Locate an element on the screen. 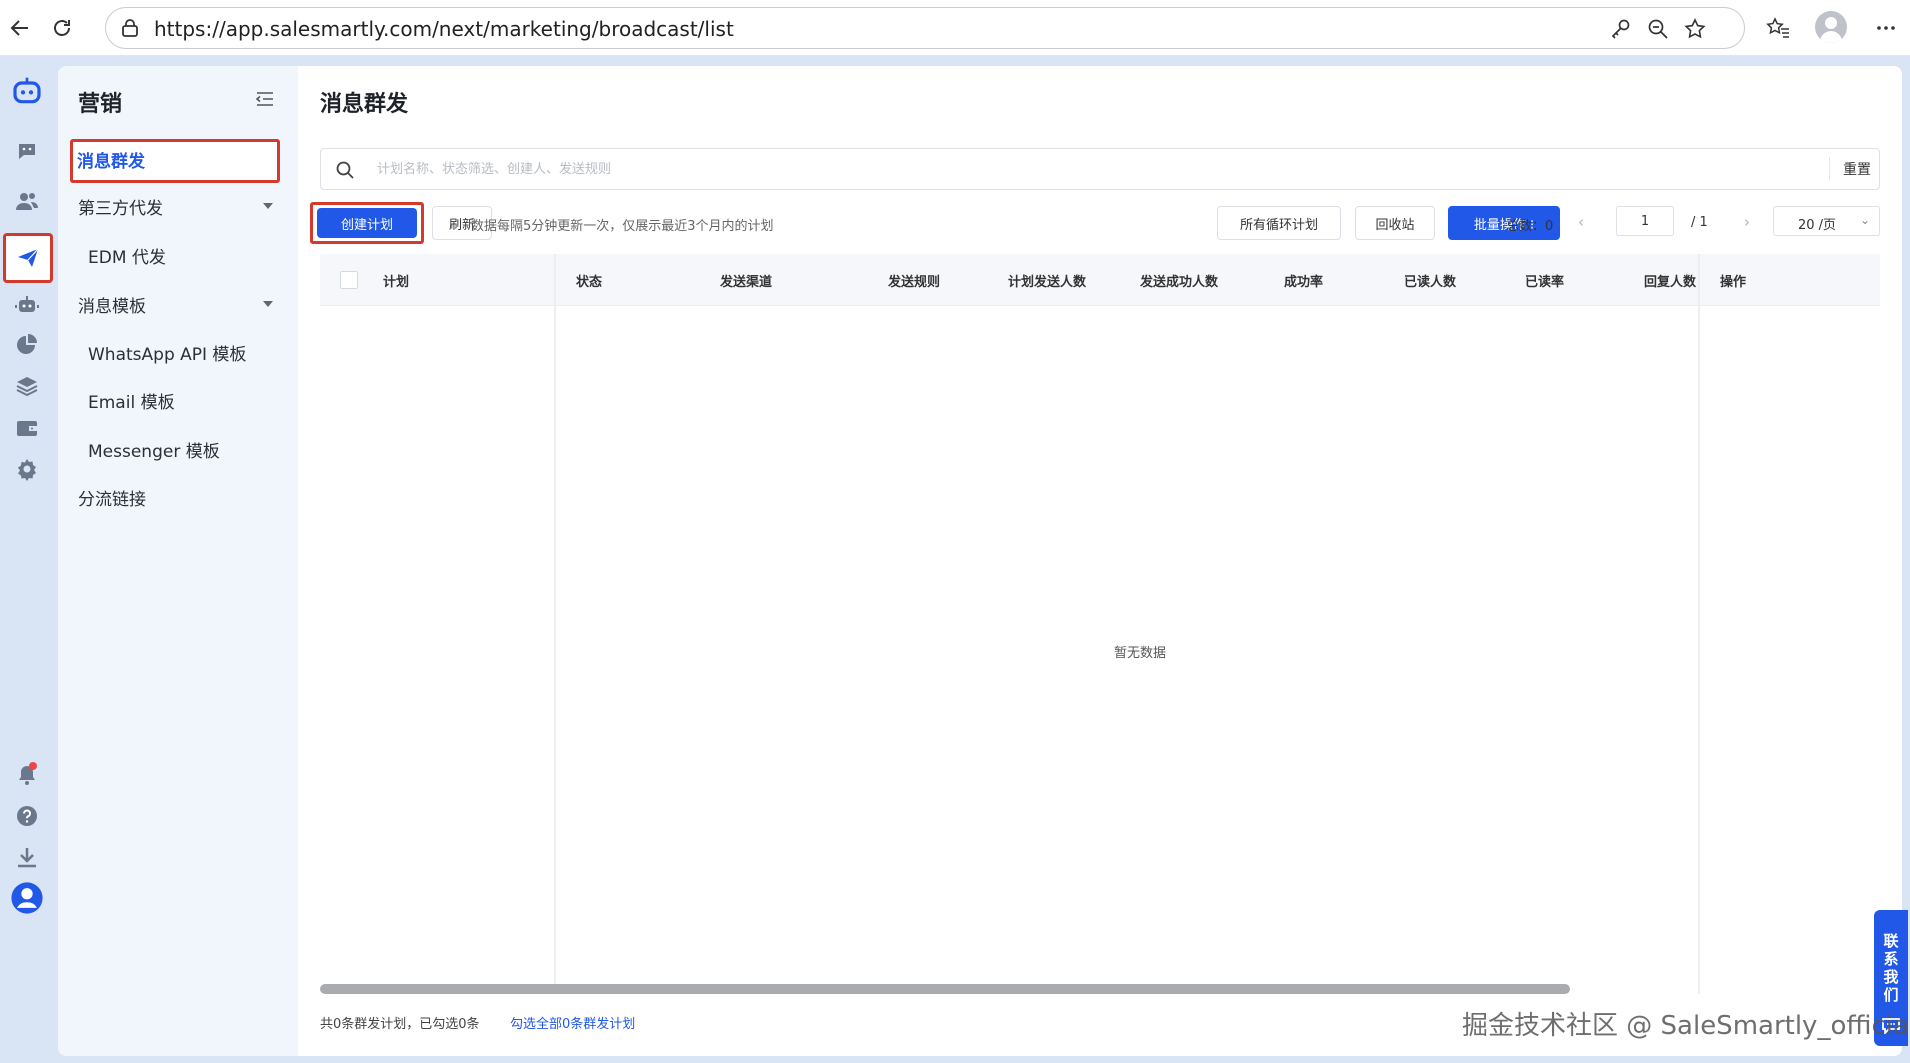 The width and height of the screenshot is (1910, 1063). key-icon is located at coordinates (1621, 29).